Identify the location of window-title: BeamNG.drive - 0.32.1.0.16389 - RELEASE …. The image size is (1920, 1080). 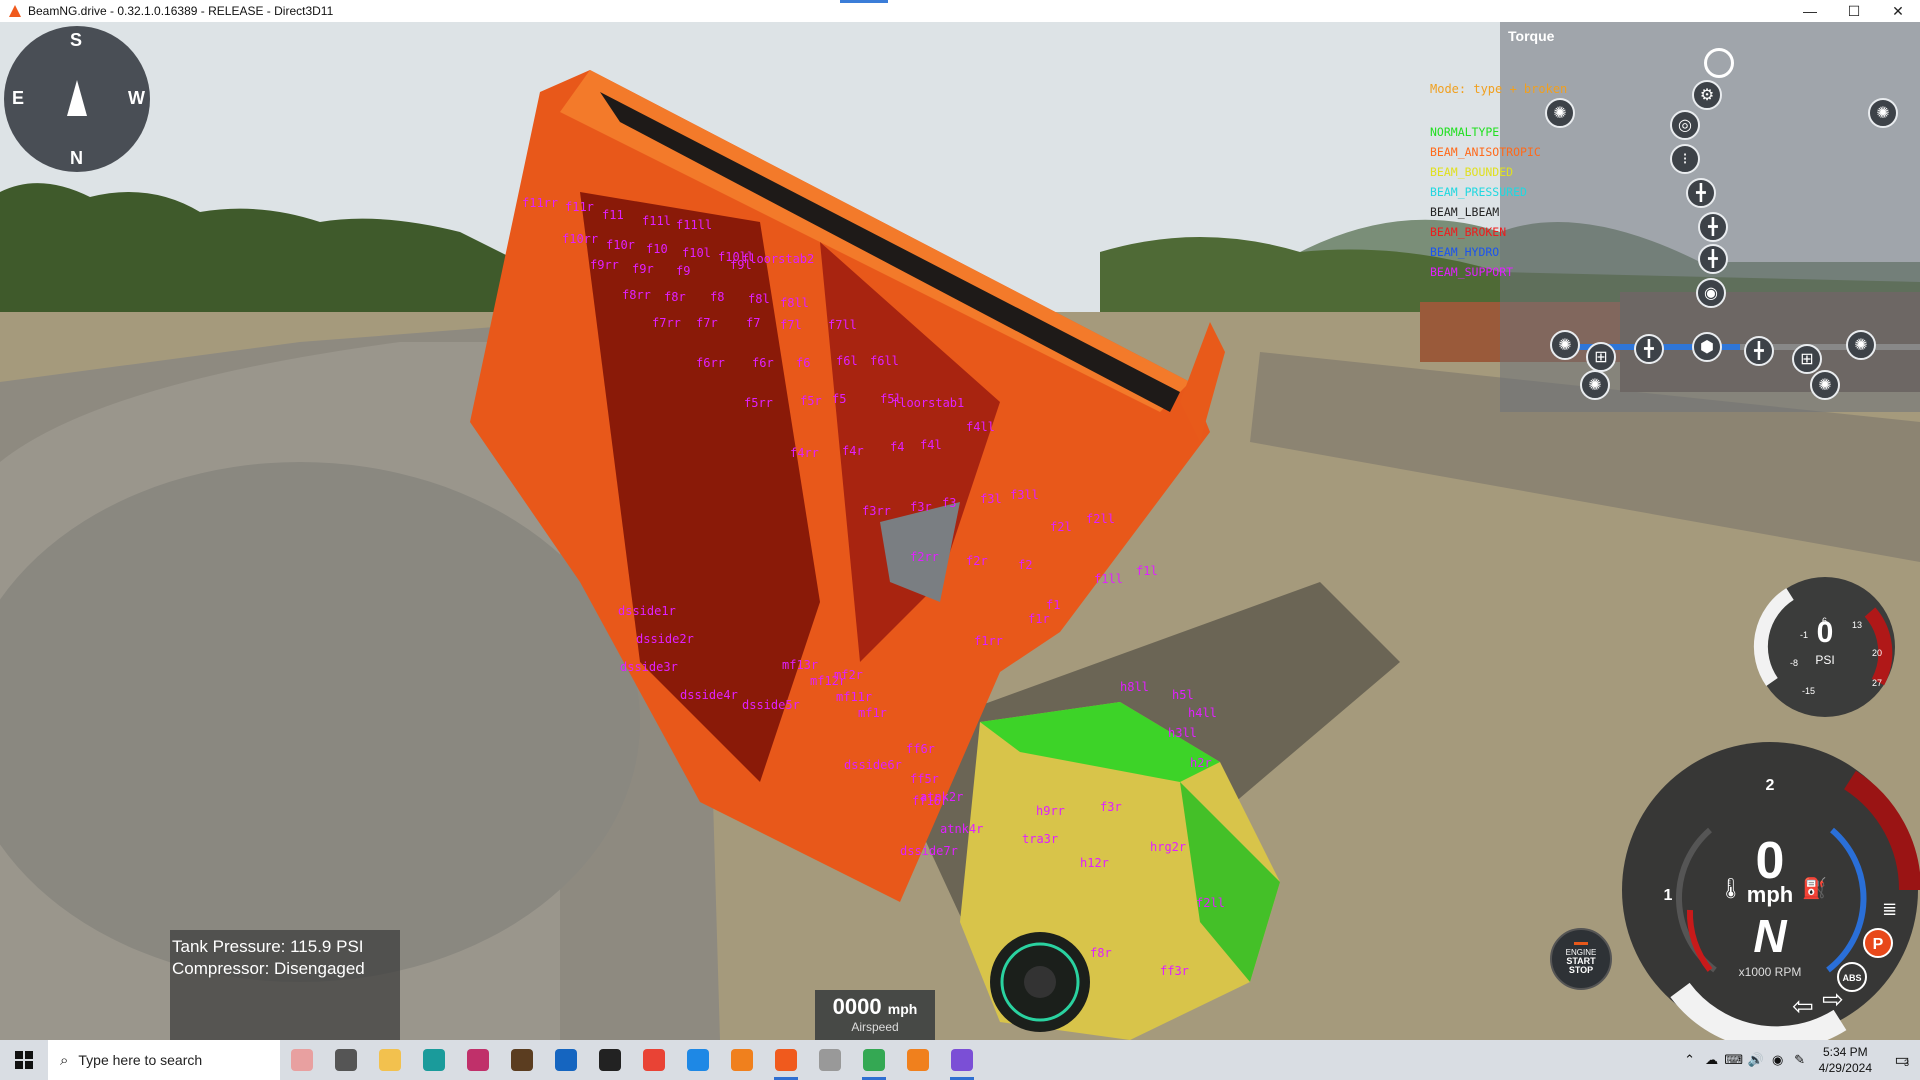
(181, 11).